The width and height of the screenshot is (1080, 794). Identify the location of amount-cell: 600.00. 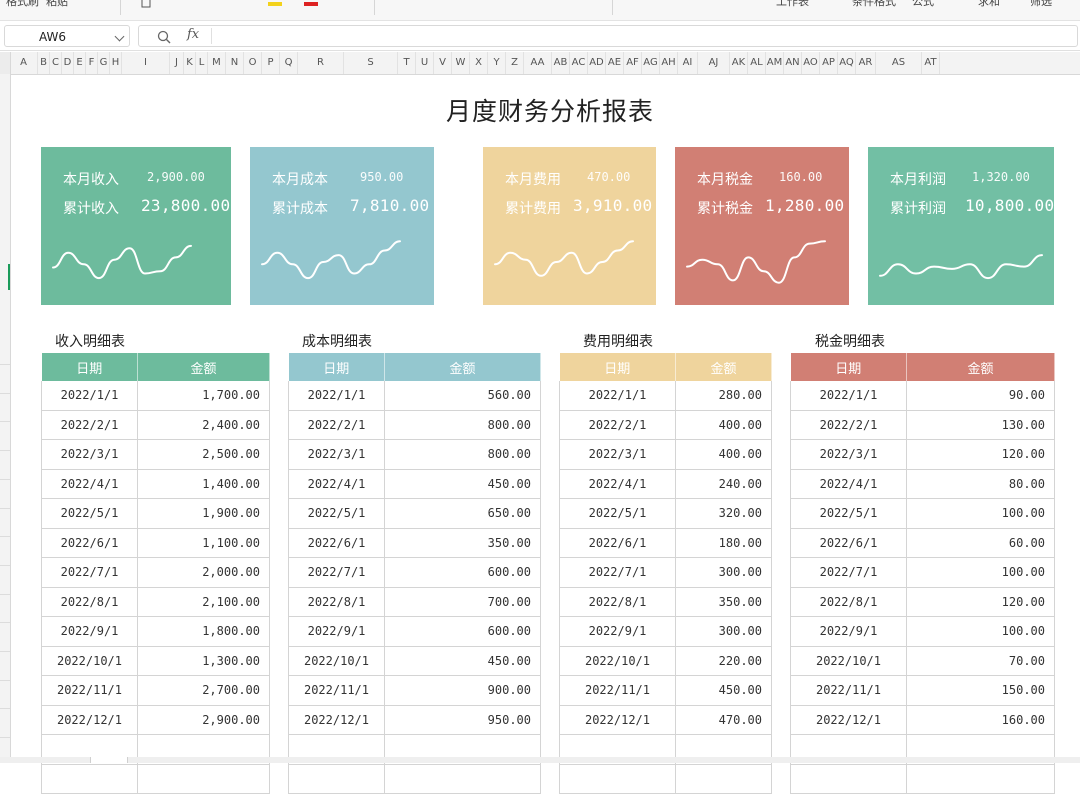
(462, 572).